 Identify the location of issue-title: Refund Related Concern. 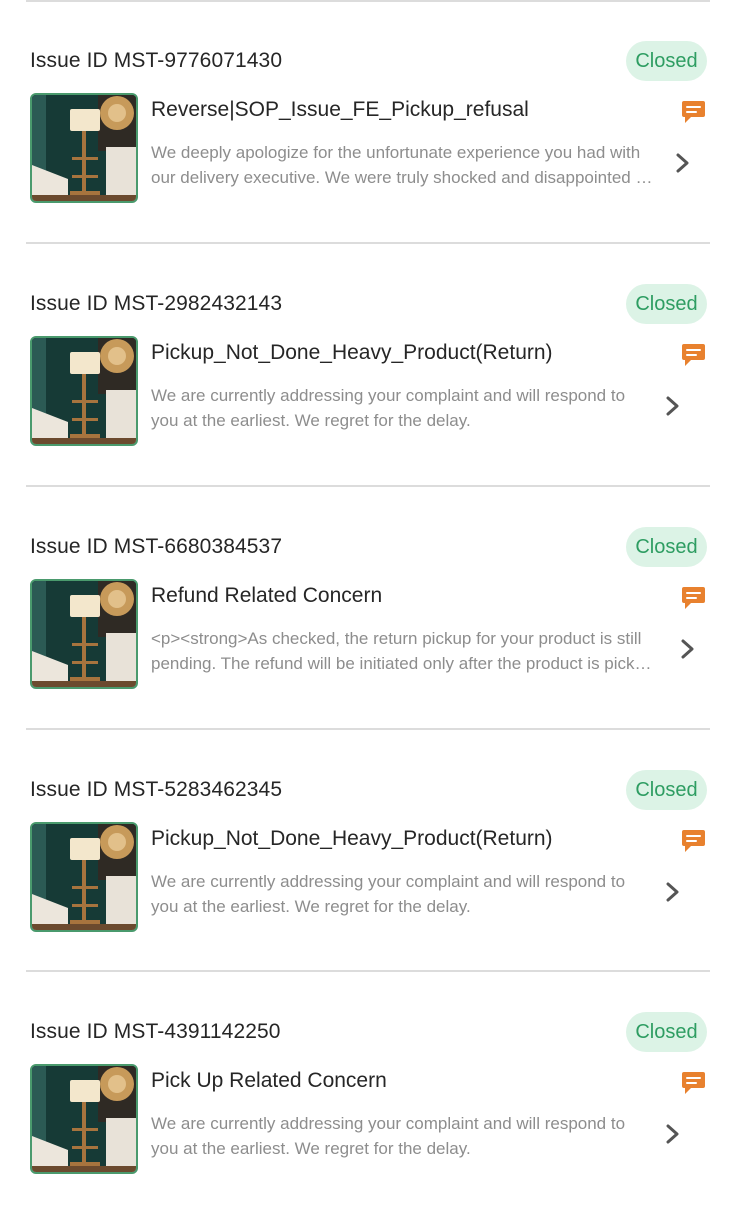
(267, 595).